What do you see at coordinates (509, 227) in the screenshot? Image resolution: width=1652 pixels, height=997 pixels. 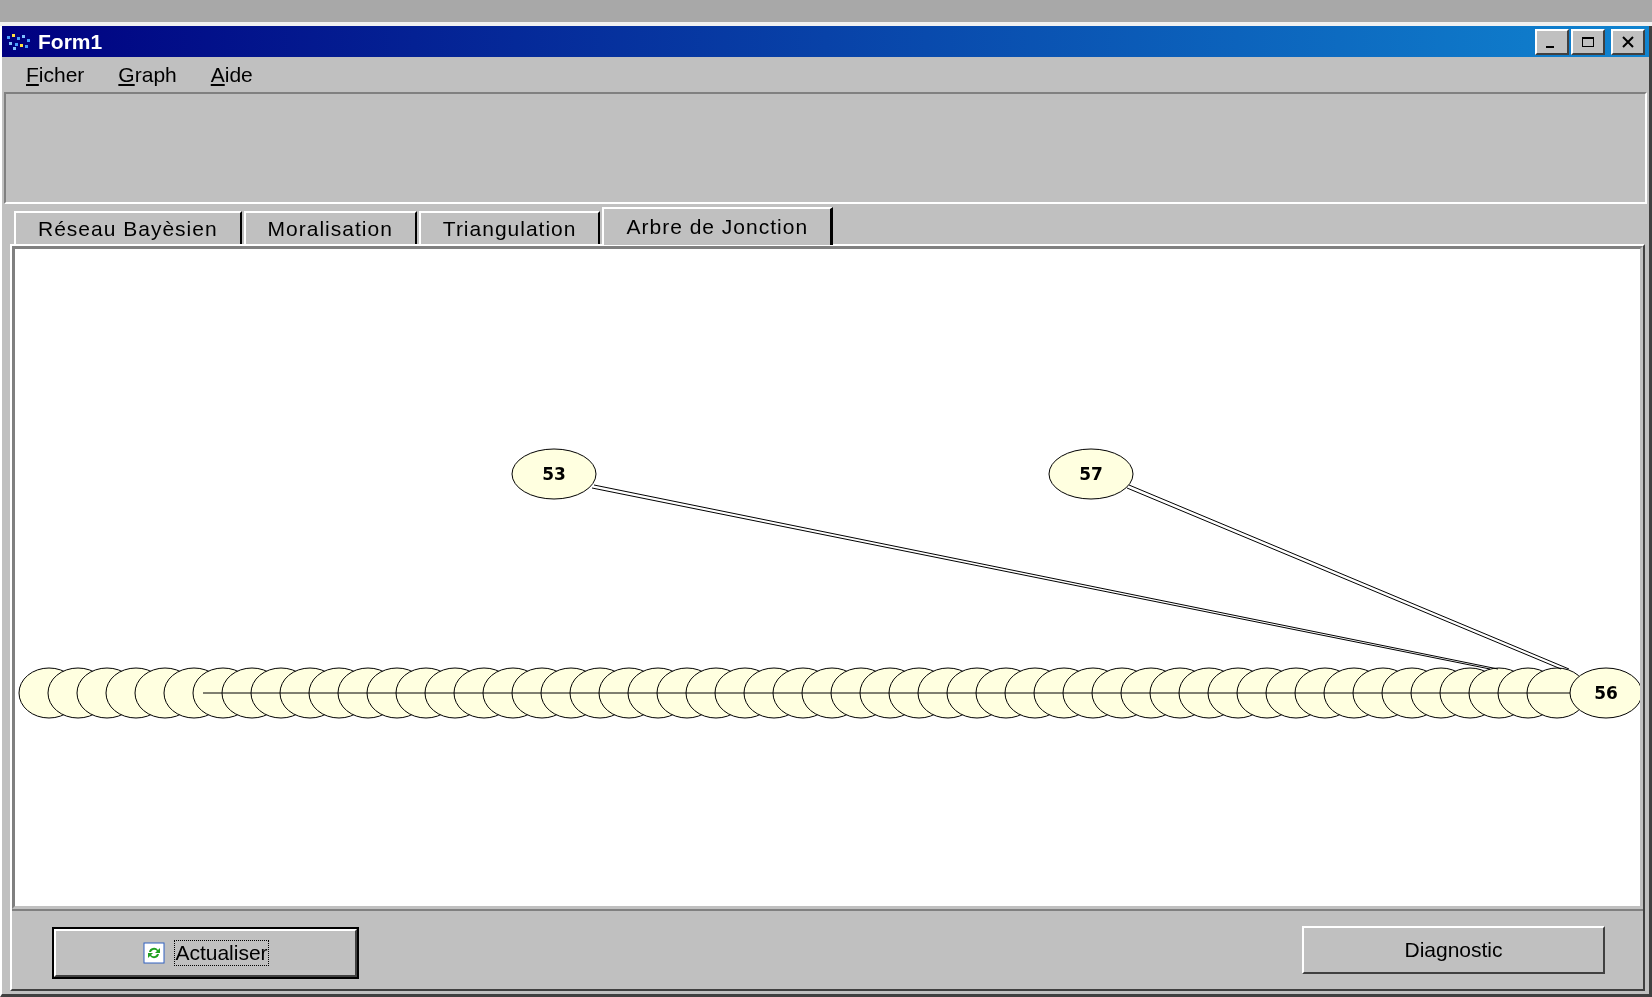 I see `tab: Triangulation` at bounding box center [509, 227].